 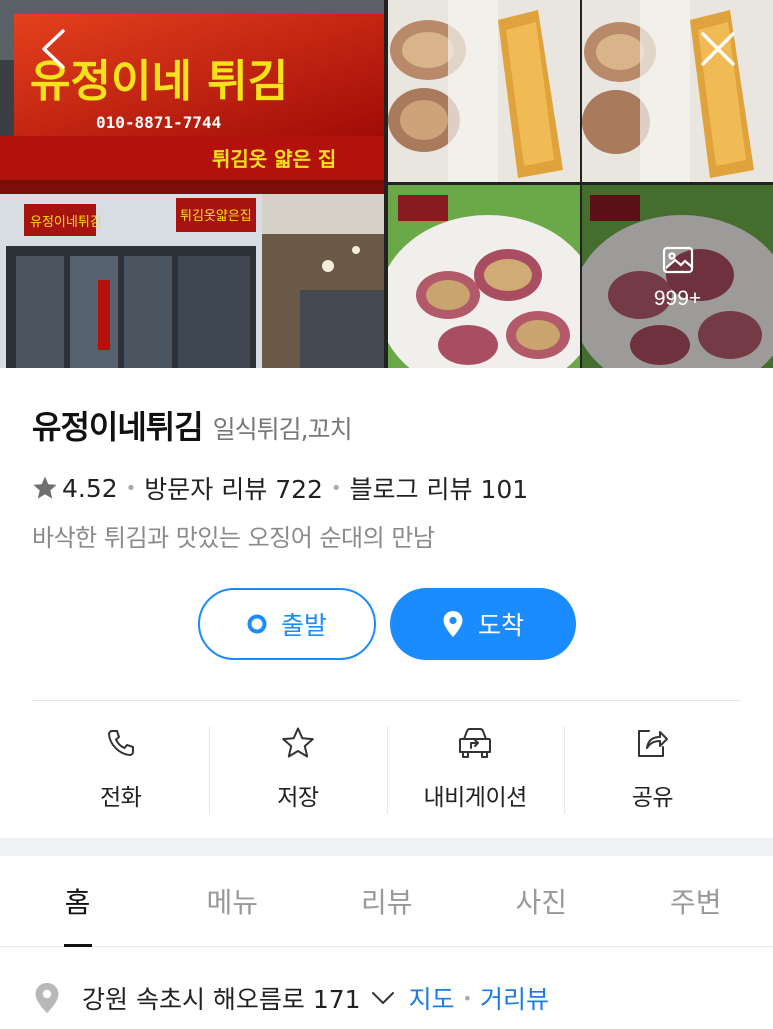 What do you see at coordinates (678, 262) in the screenshot?
I see `image-stack-icon` at bounding box center [678, 262].